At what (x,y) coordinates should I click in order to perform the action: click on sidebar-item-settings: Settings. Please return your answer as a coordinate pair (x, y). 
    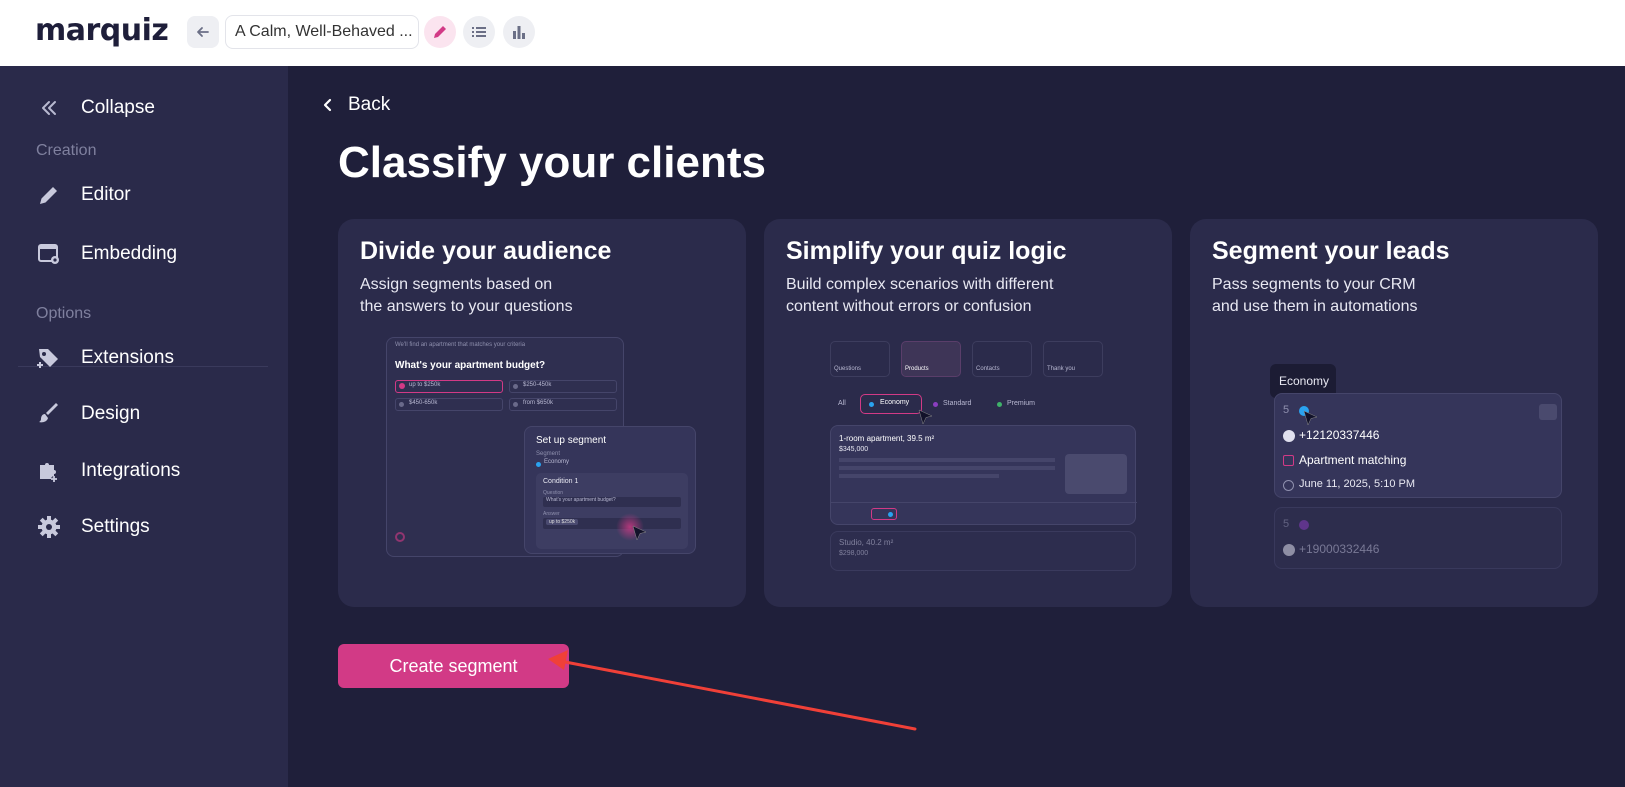
    Looking at the image, I should click on (93, 527).